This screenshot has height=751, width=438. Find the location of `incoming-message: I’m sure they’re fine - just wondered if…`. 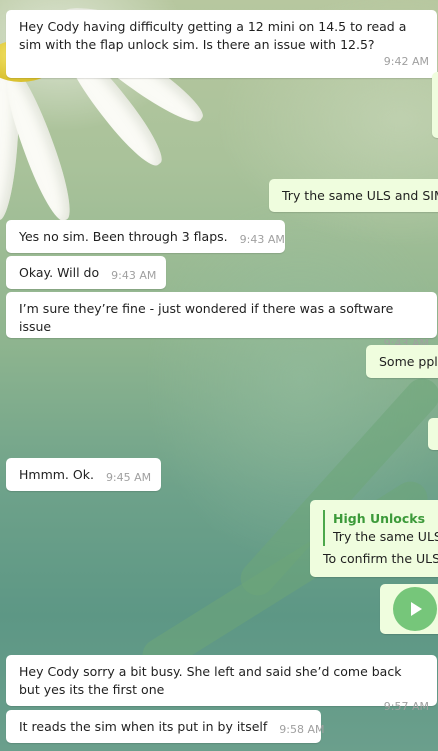

incoming-message: I’m sure they’re fine - just wondered if… is located at coordinates (221, 321).